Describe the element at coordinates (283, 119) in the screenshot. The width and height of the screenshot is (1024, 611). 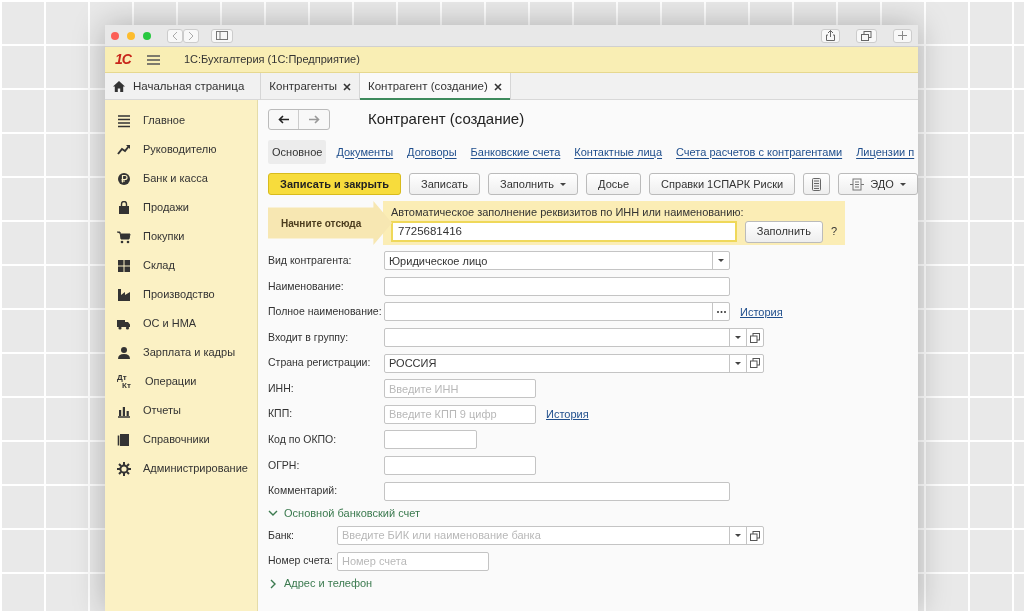
I see `arrow-left-icon` at that location.